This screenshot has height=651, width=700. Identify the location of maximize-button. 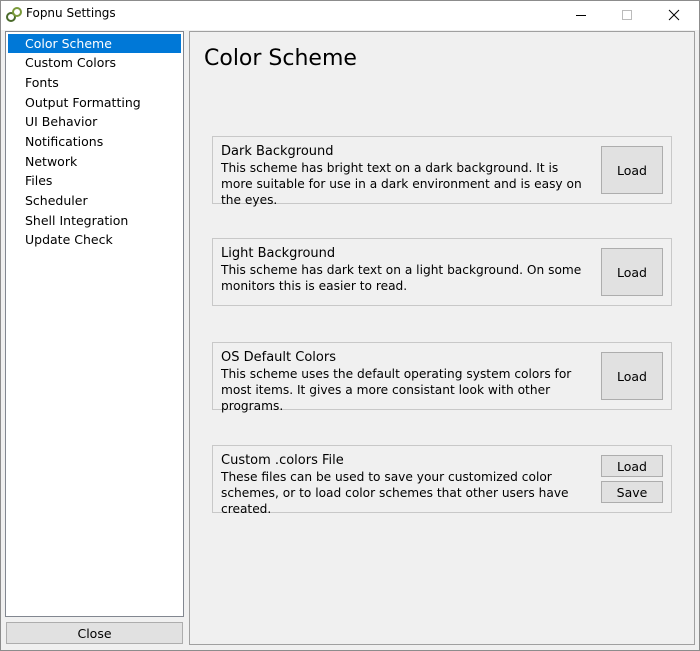
(627, 15).